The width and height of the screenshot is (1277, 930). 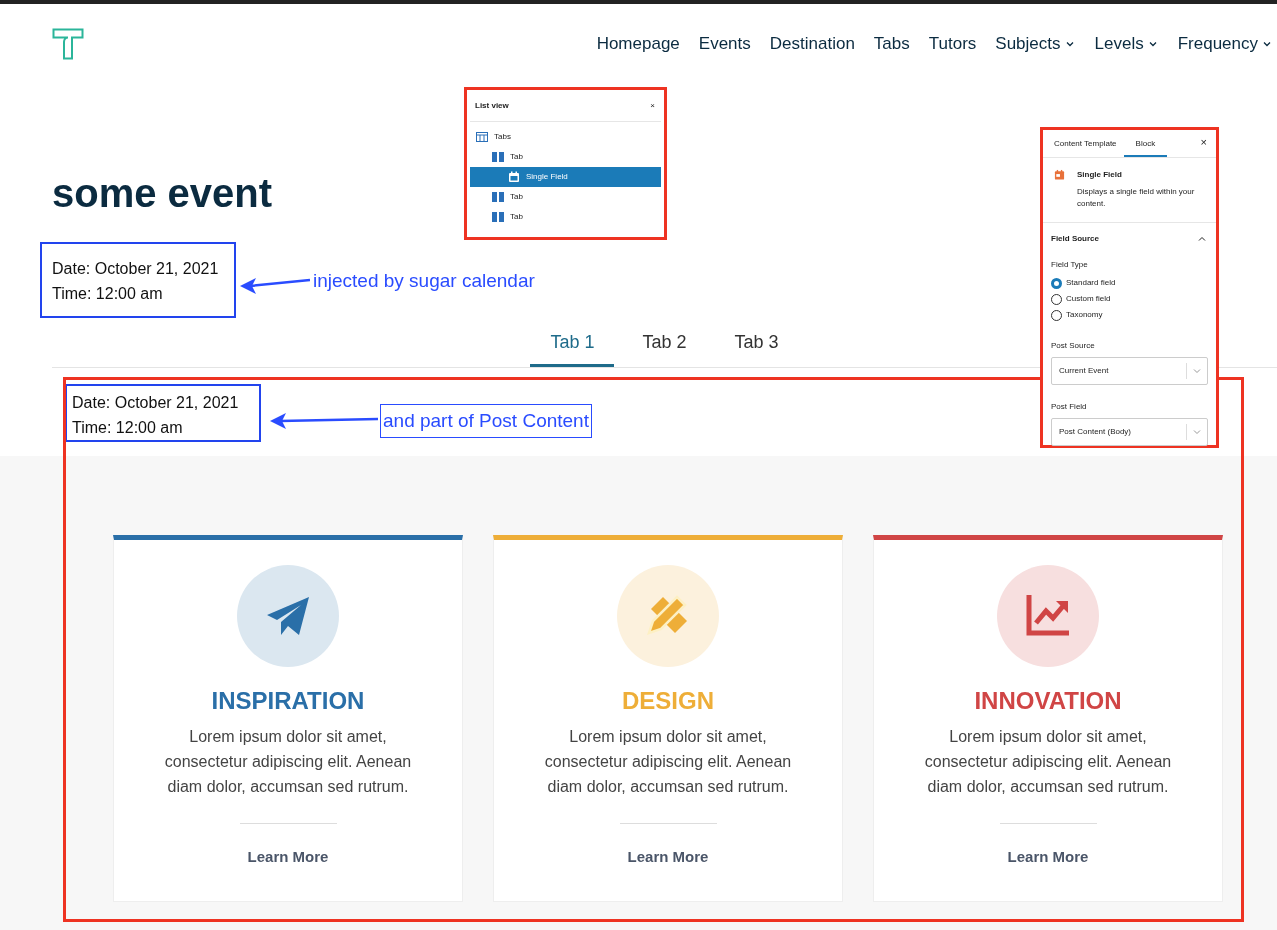 What do you see at coordinates (565, 137) in the screenshot?
I see `tree-item: Tabs` at bounding box center [565, 137].